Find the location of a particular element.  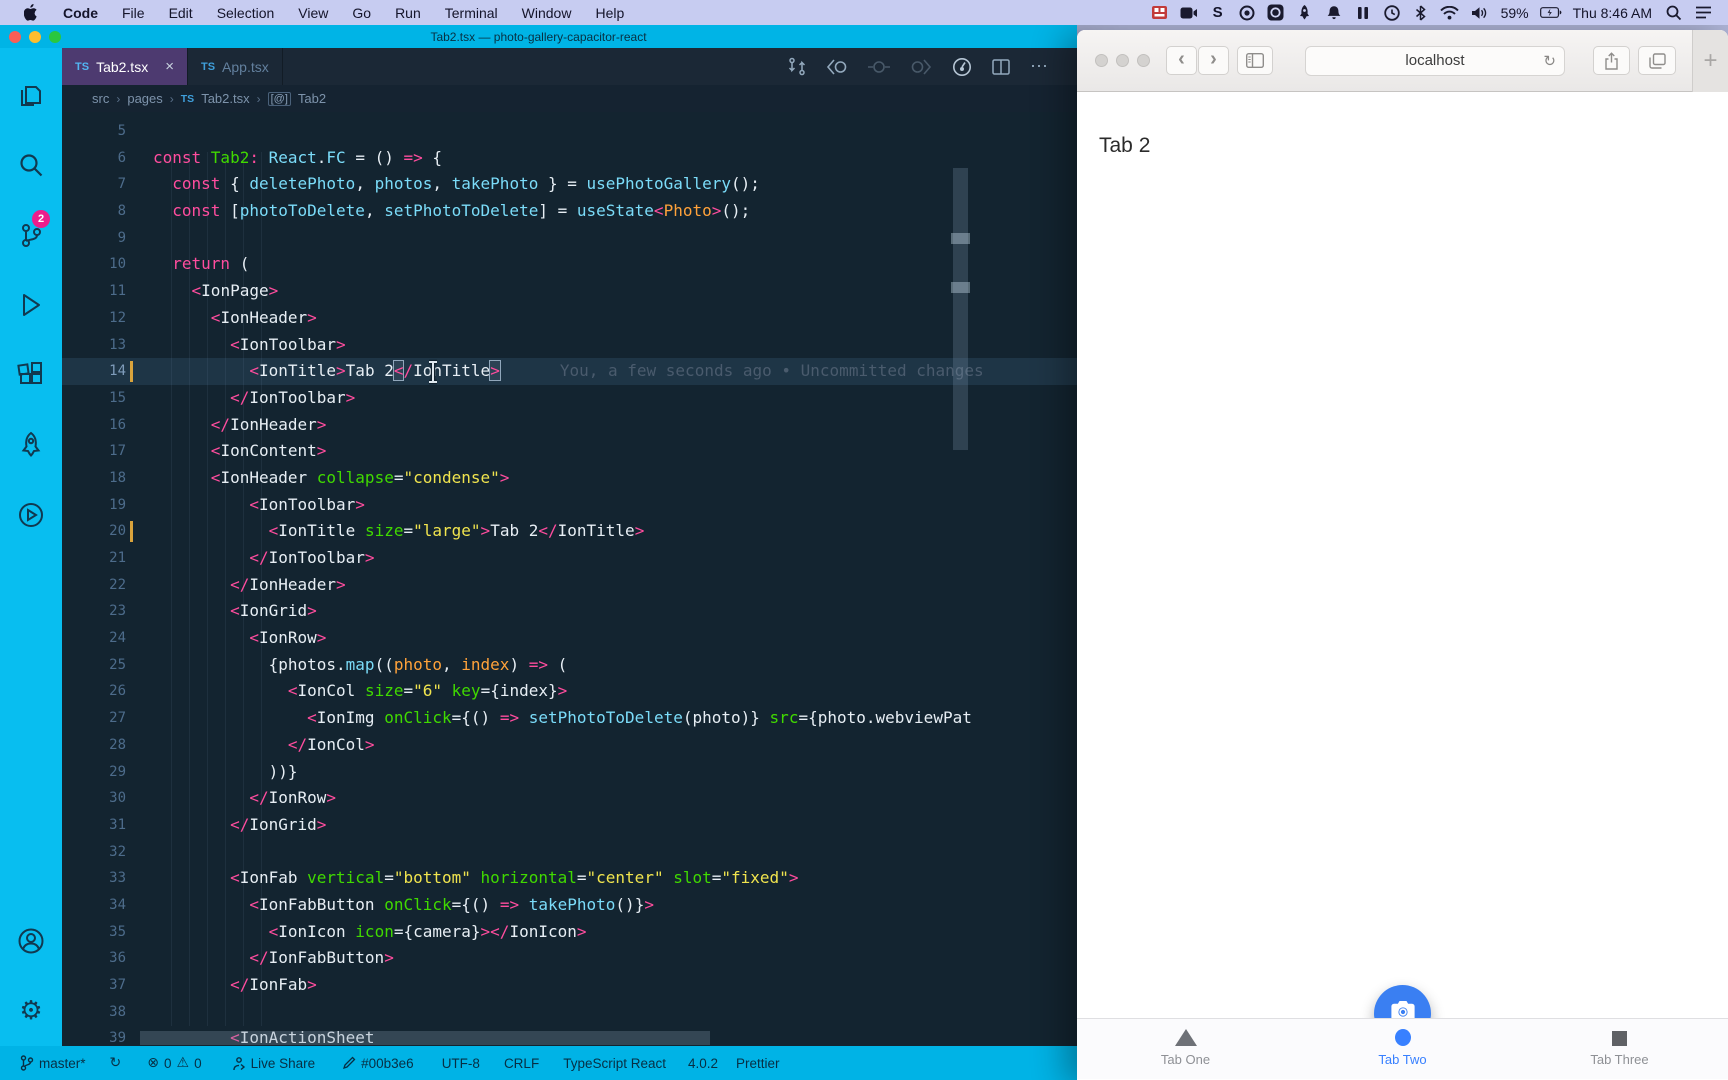

code-line-24: 24 <IonRow> is located at coordinates (569, 638).